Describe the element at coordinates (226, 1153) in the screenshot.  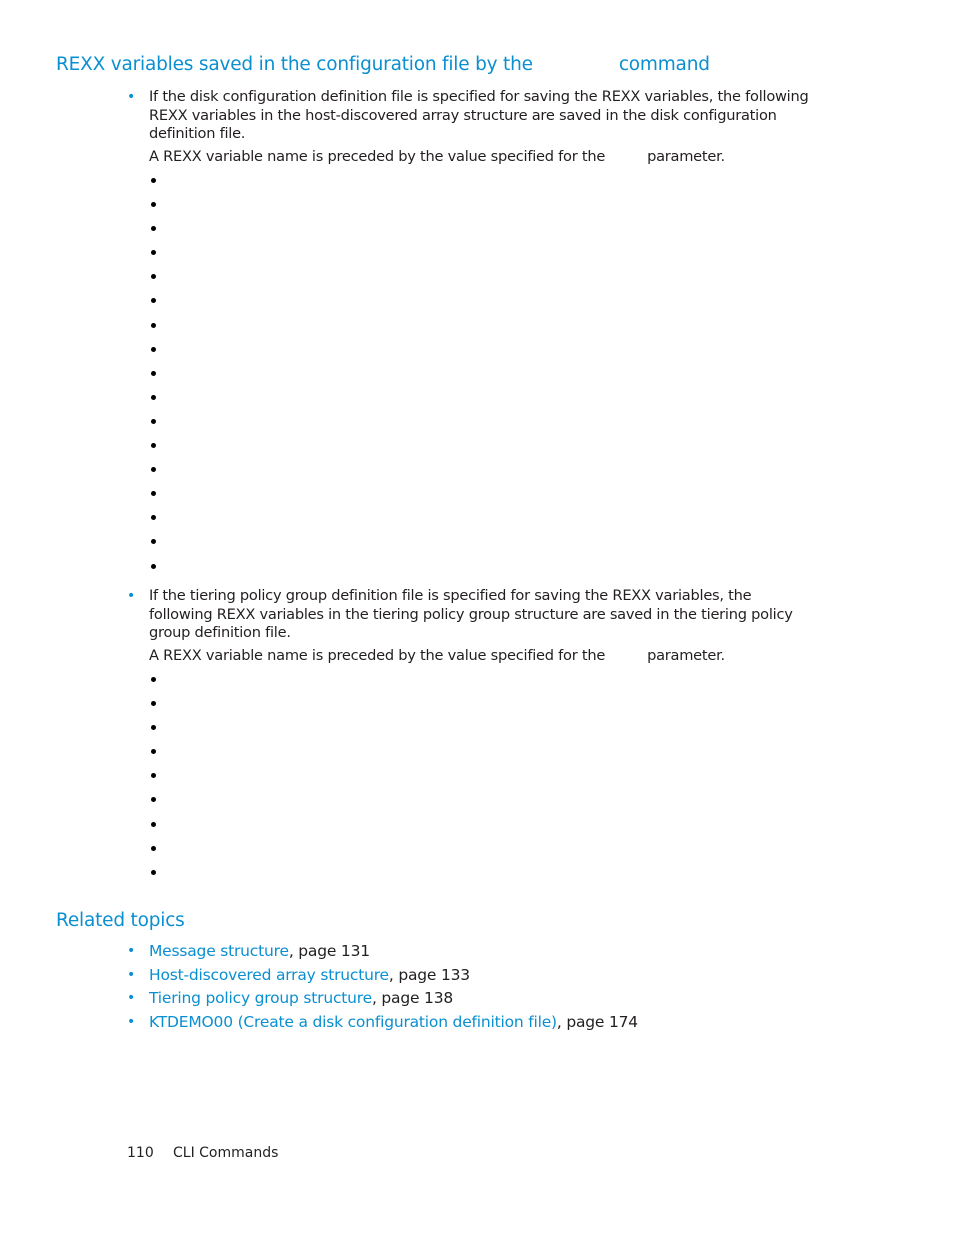
I see `footer-section-title: CLI Commands` at that location.